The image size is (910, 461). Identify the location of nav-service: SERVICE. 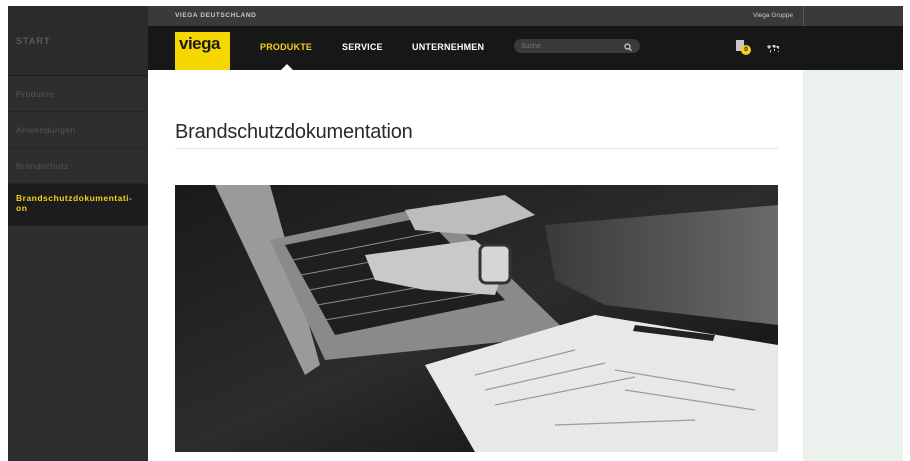
(362, 47).